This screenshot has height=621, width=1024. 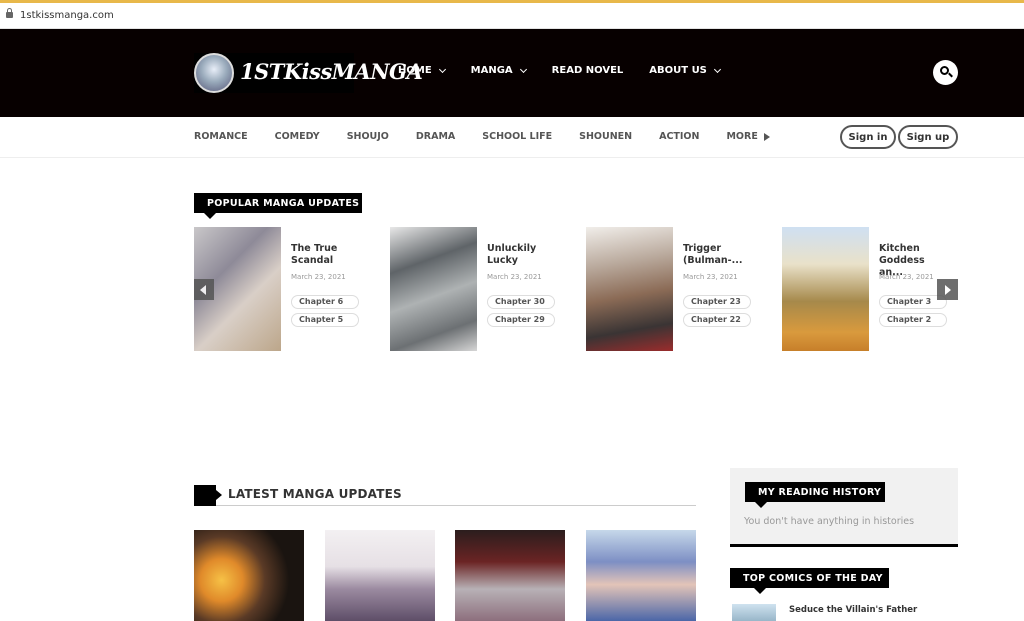 I want to click on history-empty-text: You don't have anything in histories, so click(x=829, y=521).